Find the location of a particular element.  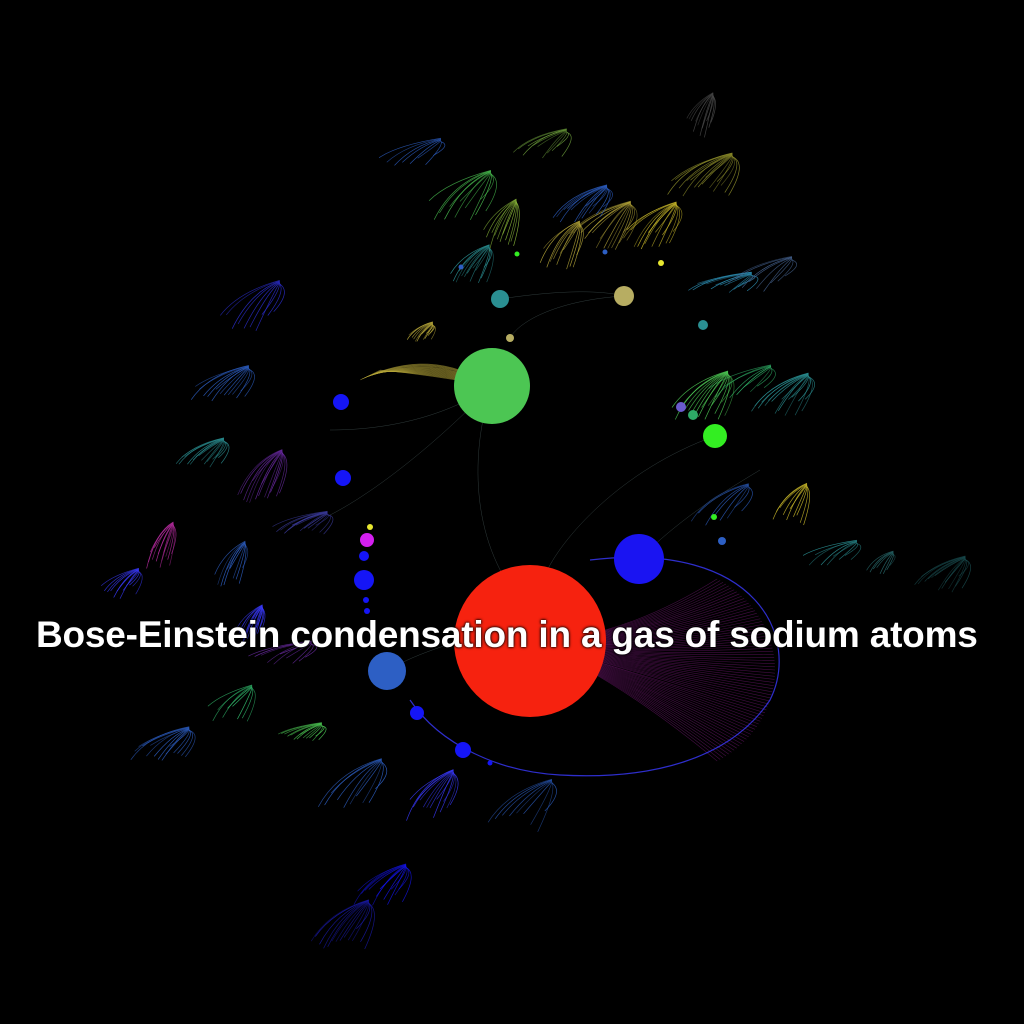

node-hub-teal is located at coordinates (500, 299).